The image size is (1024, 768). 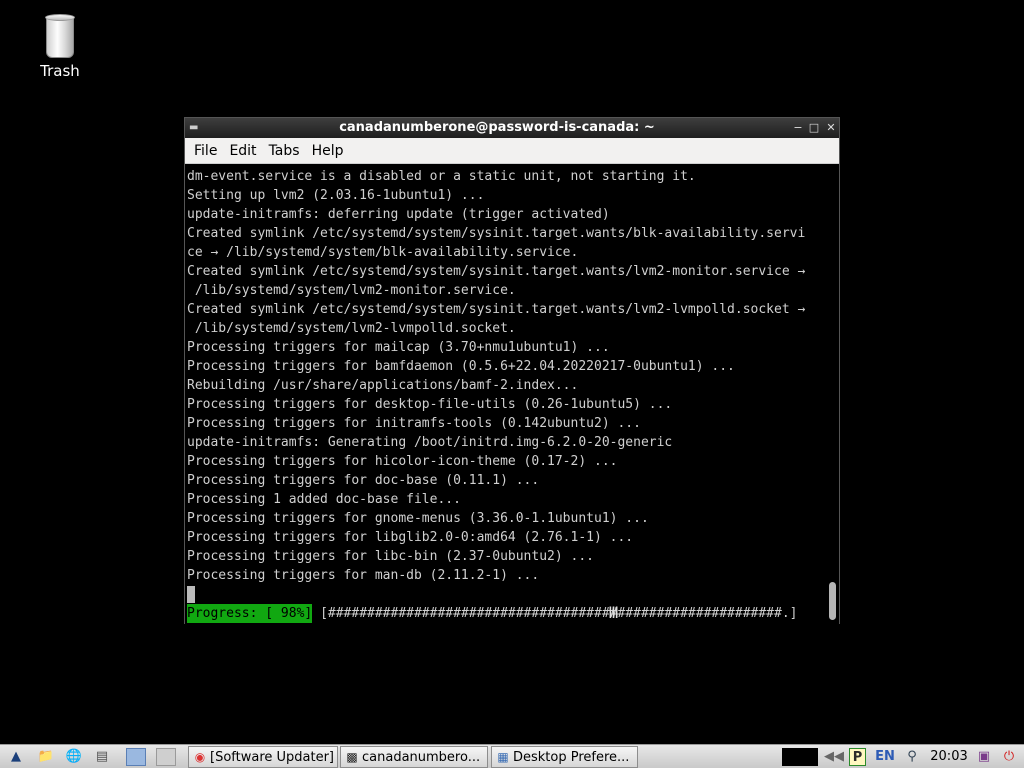 I want to click on text-cursor, so click(x=191, y=594).